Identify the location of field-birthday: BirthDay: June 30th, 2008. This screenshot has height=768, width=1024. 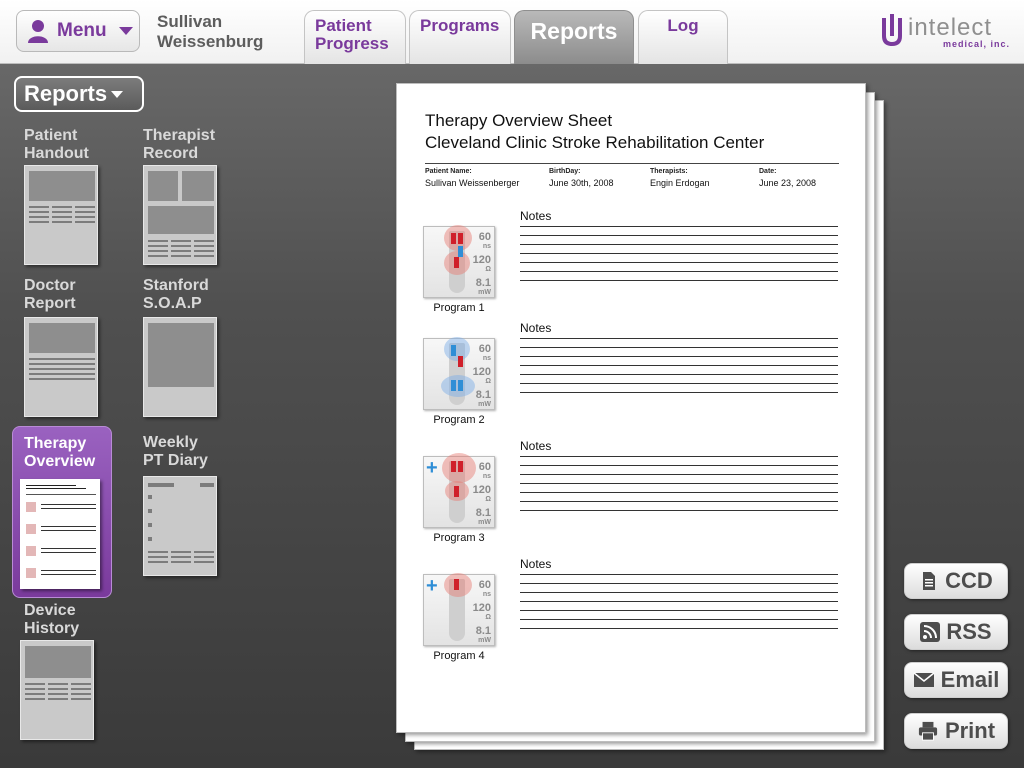
(581, 178).